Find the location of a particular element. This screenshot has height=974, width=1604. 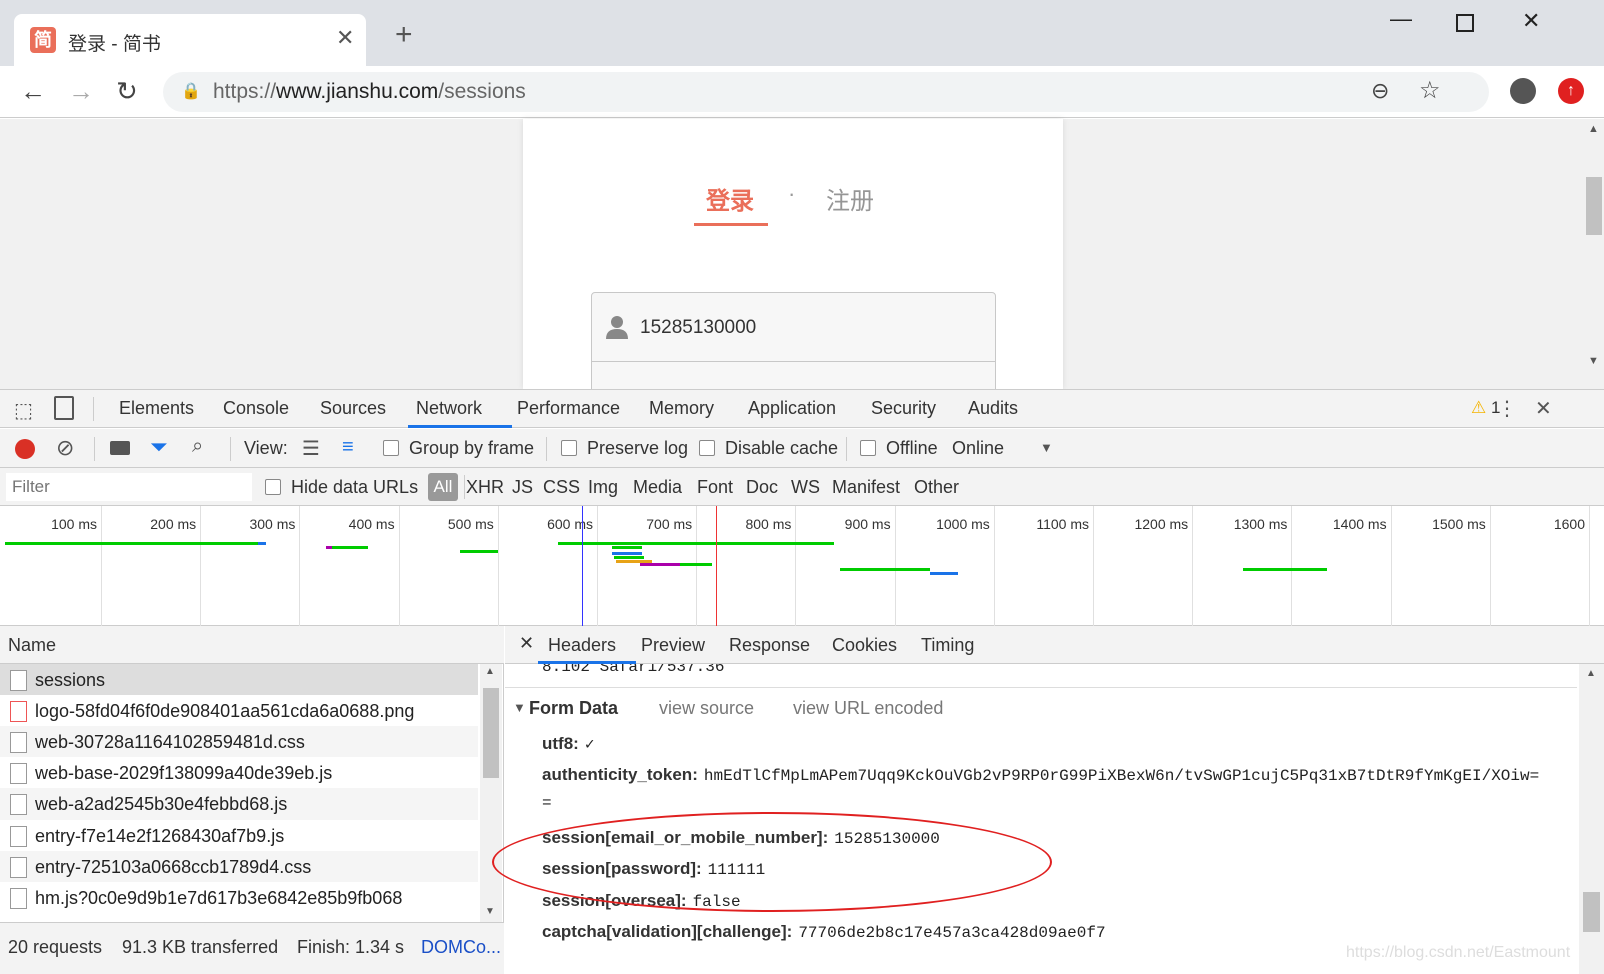

device-toolbar-icon is located at coordinates (64, 408).